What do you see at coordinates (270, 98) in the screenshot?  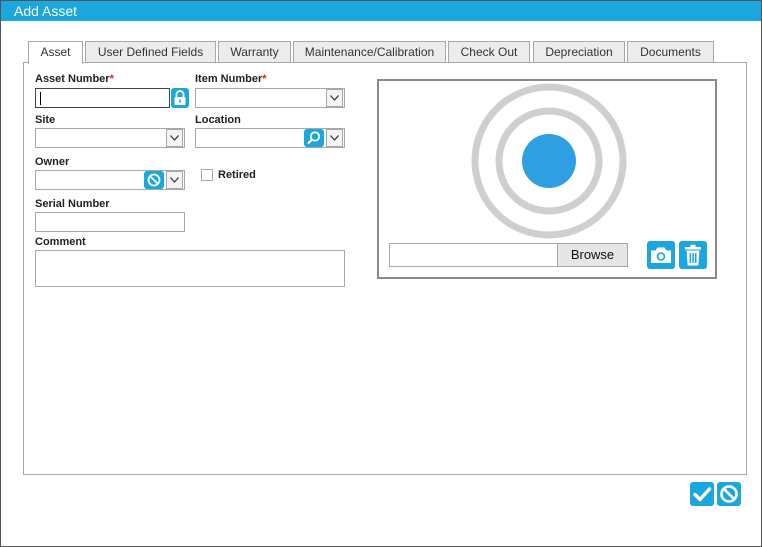 I see `item-number-select` at bounding box center [270, 98].